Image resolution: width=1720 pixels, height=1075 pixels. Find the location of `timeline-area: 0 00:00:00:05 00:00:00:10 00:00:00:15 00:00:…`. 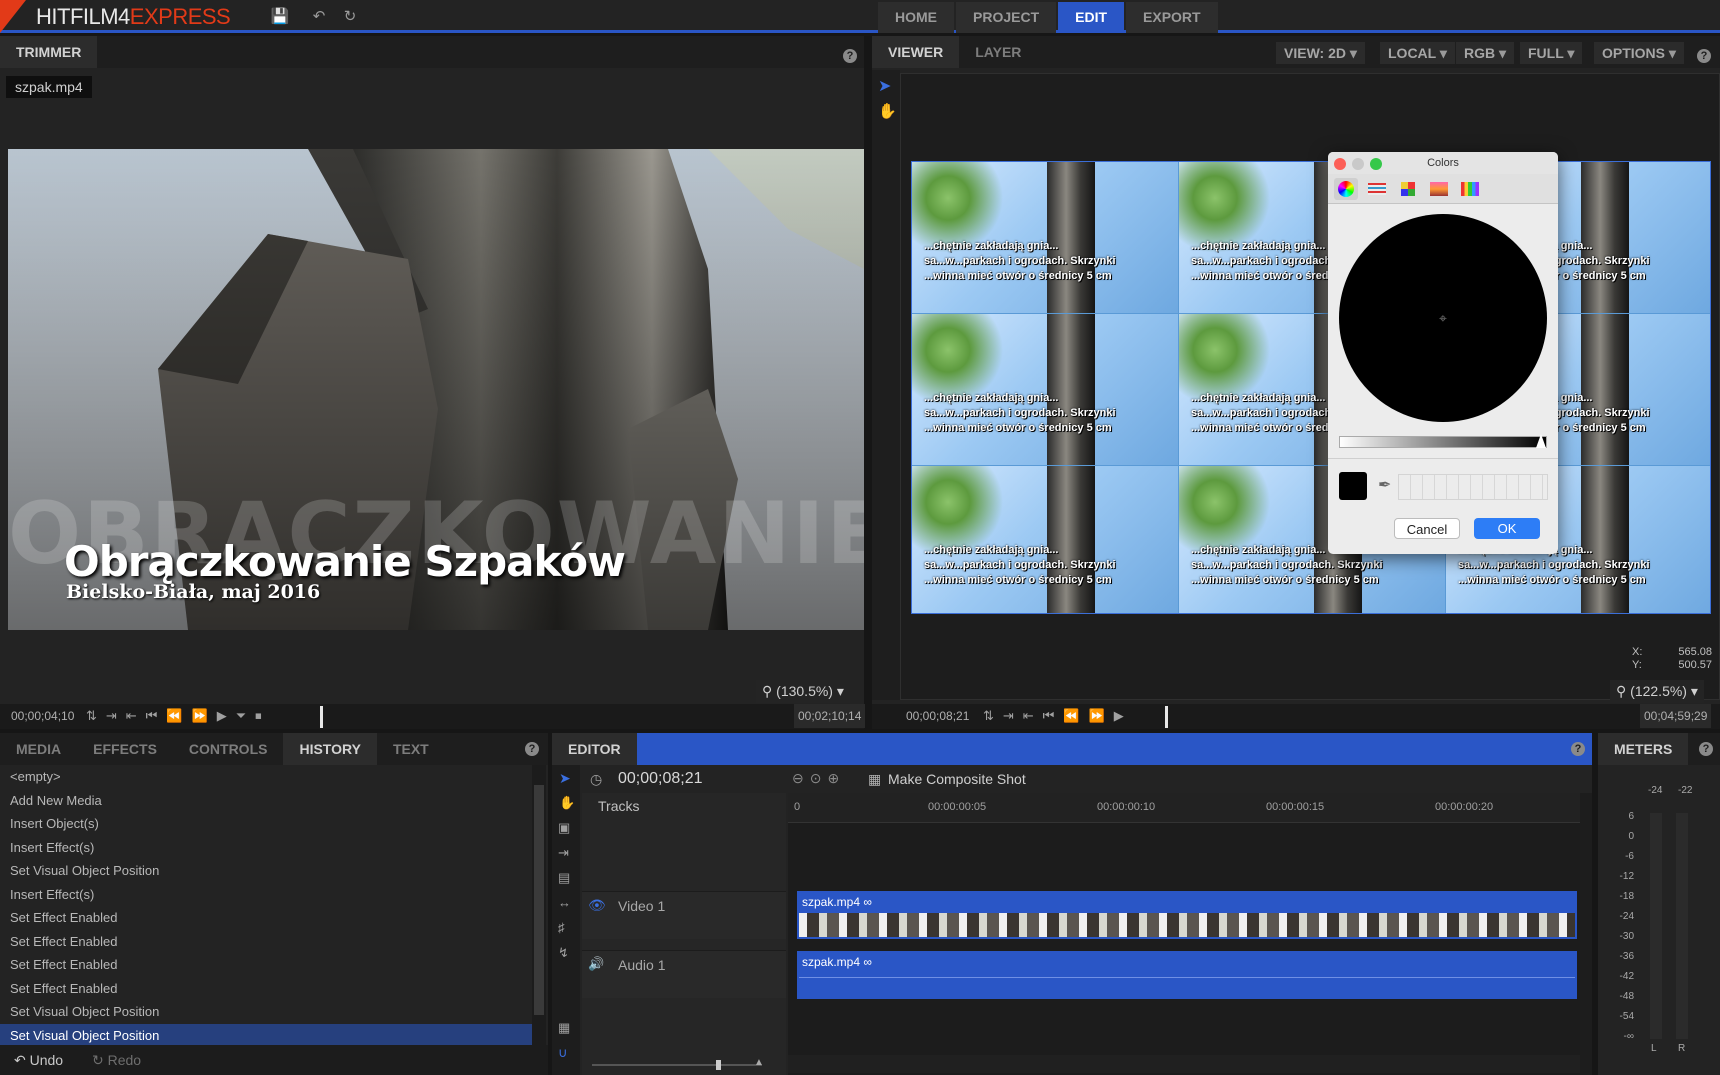

timeline-area: 0 00:00:00:05 00:00:00:10 00:00:00:15 00:00:… is located at coordinates (1184, 934).